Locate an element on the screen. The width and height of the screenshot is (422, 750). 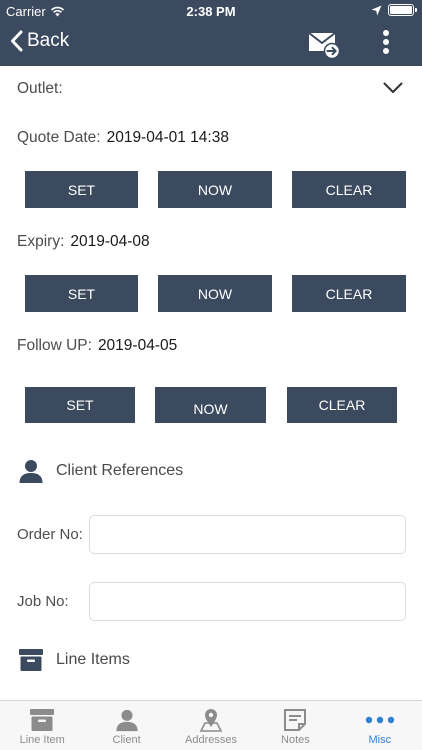
tab-addresses: Addresses is located at coordinates (211, 725).